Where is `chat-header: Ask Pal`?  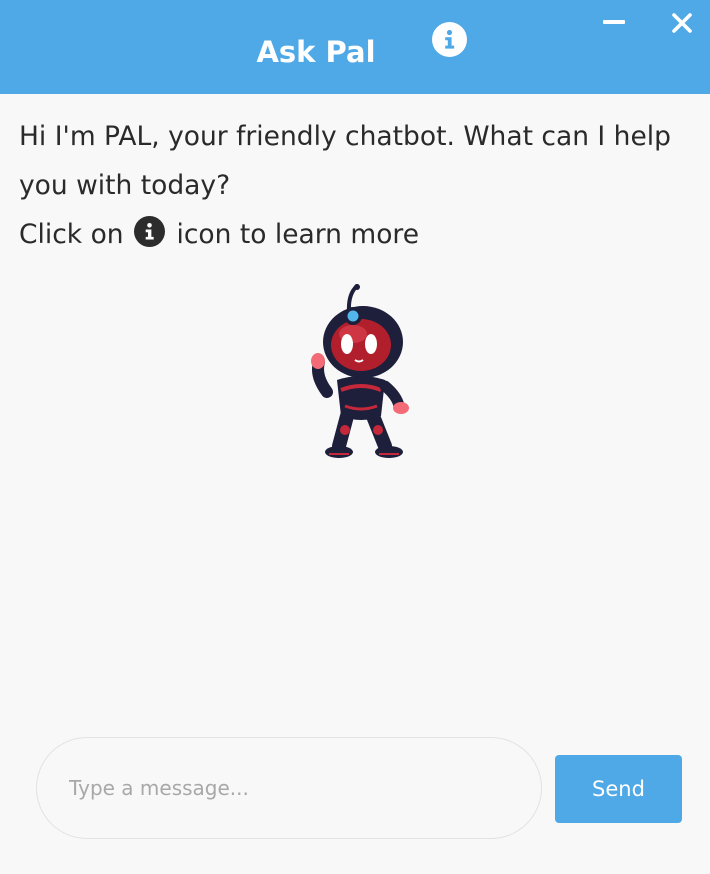 chat-header: Ask Pal is located at coordinates (355, 47).